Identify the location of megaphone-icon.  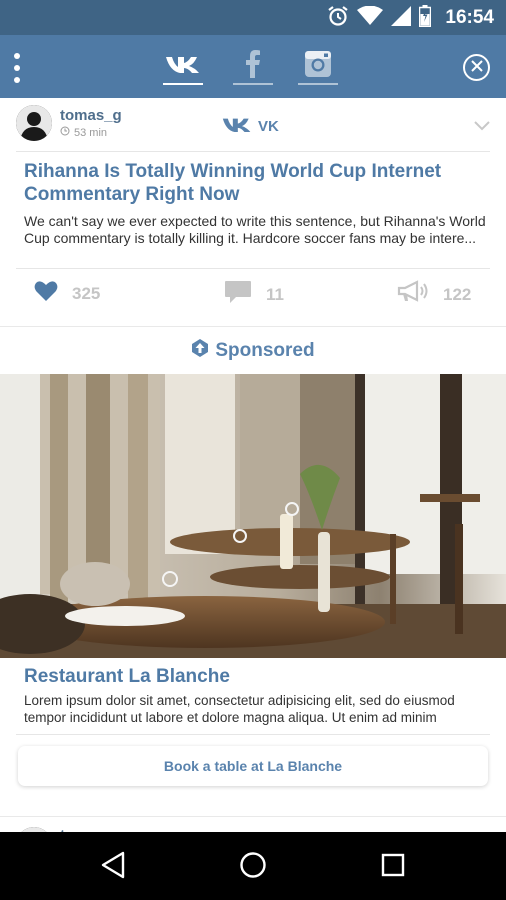
(413, 294).